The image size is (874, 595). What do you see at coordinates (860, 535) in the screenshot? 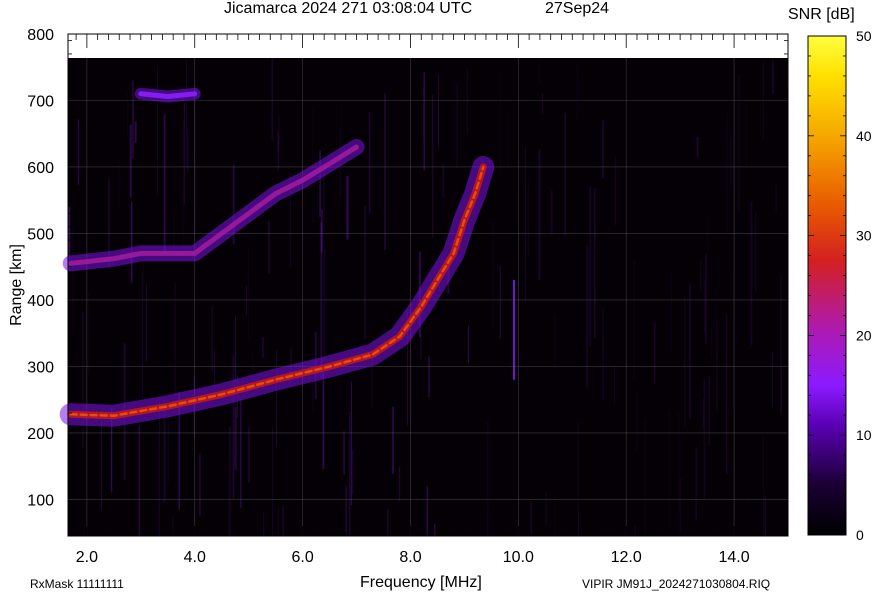
I see `colorbar-tick-label: 0` at bounding box center [860, 535].